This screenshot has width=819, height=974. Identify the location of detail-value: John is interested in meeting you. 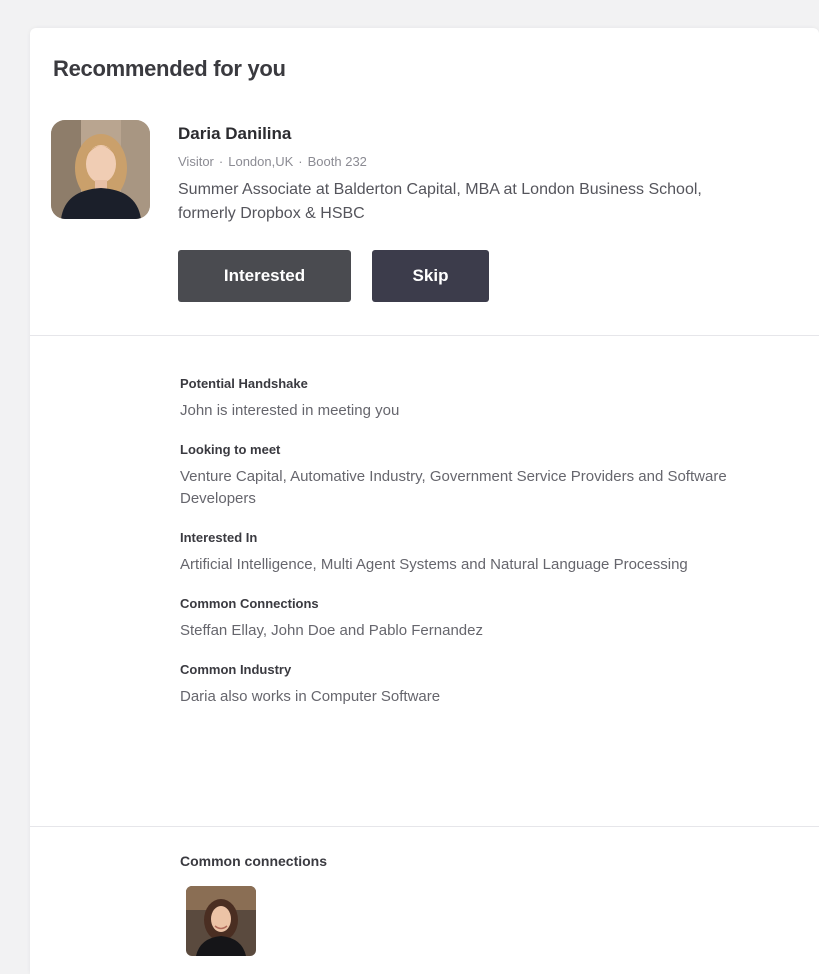
(290, 410).